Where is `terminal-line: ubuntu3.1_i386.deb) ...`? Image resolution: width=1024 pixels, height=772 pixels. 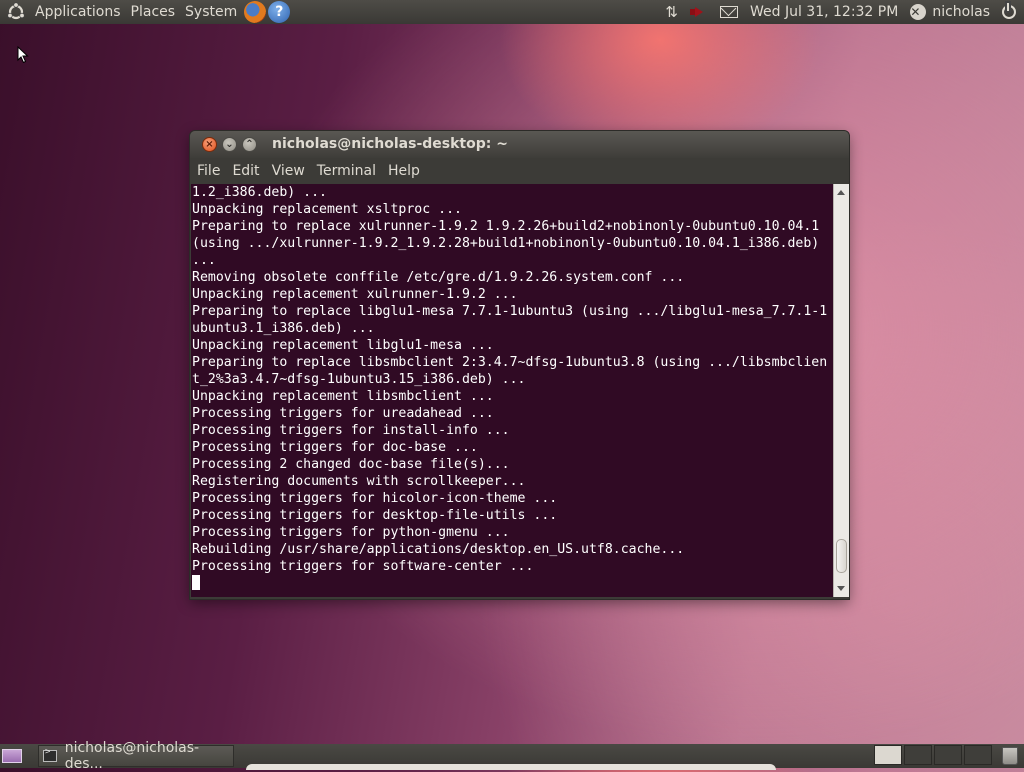 terminal-line: ubuntu3.1_i386.deb) ... is located at coordinates (283, 328).